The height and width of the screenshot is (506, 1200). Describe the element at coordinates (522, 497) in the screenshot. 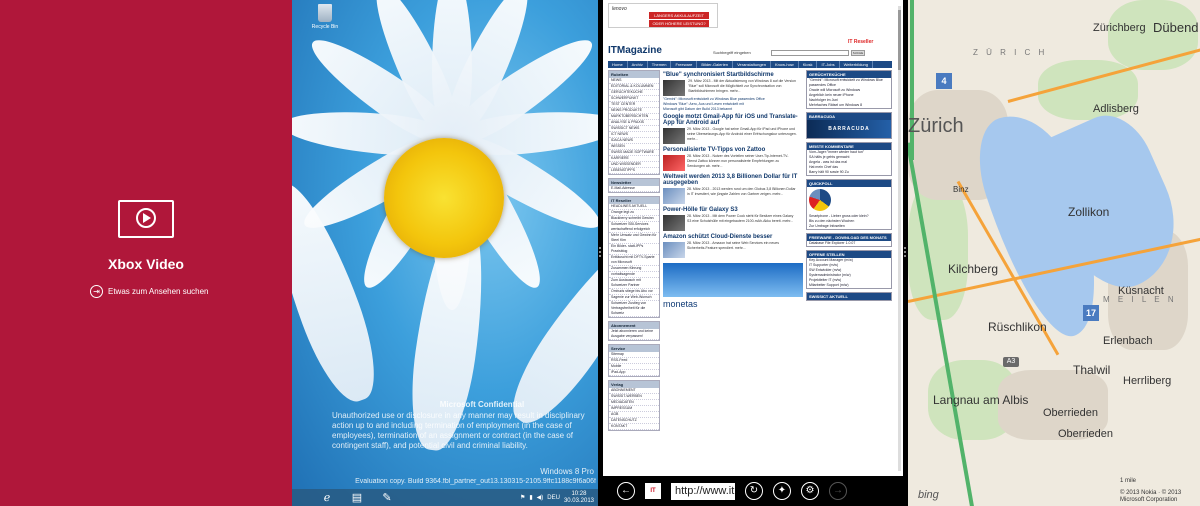

I see `flag-icon: ⚑` at that location.